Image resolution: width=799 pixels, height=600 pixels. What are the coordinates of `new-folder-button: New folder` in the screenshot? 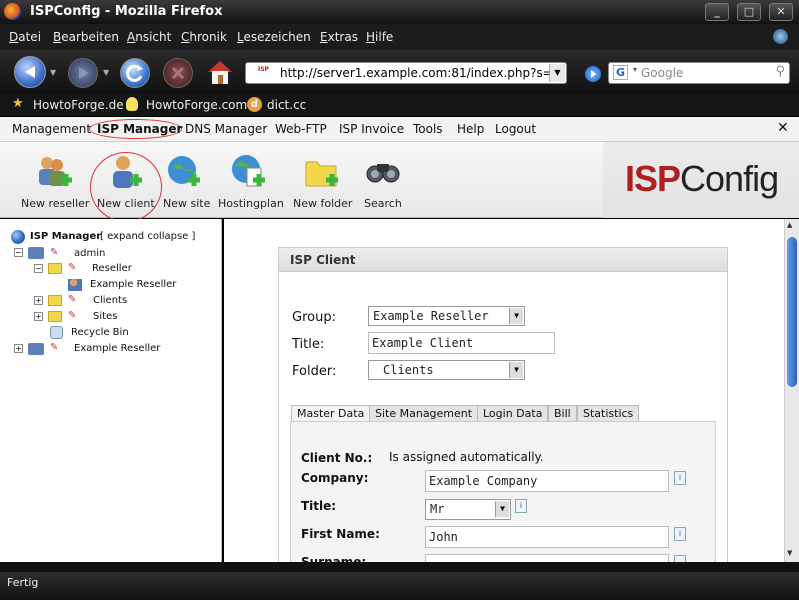 It's located at (322, 180).